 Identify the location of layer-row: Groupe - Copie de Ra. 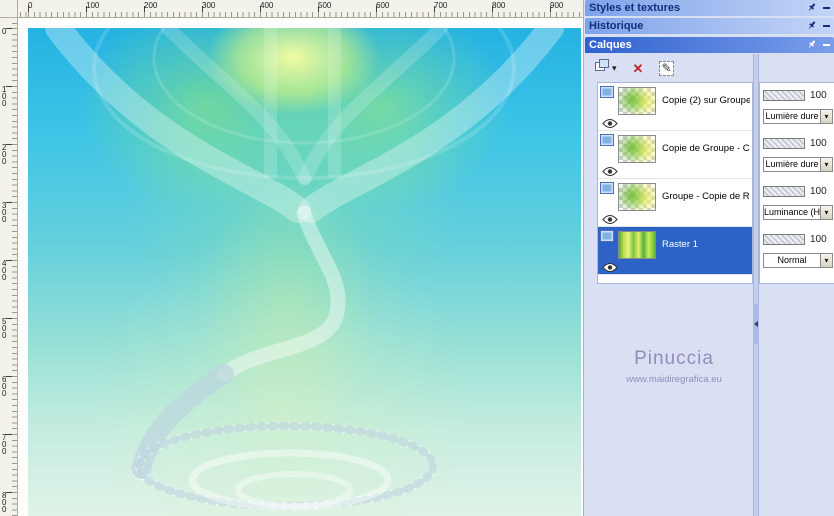
(675, 203).